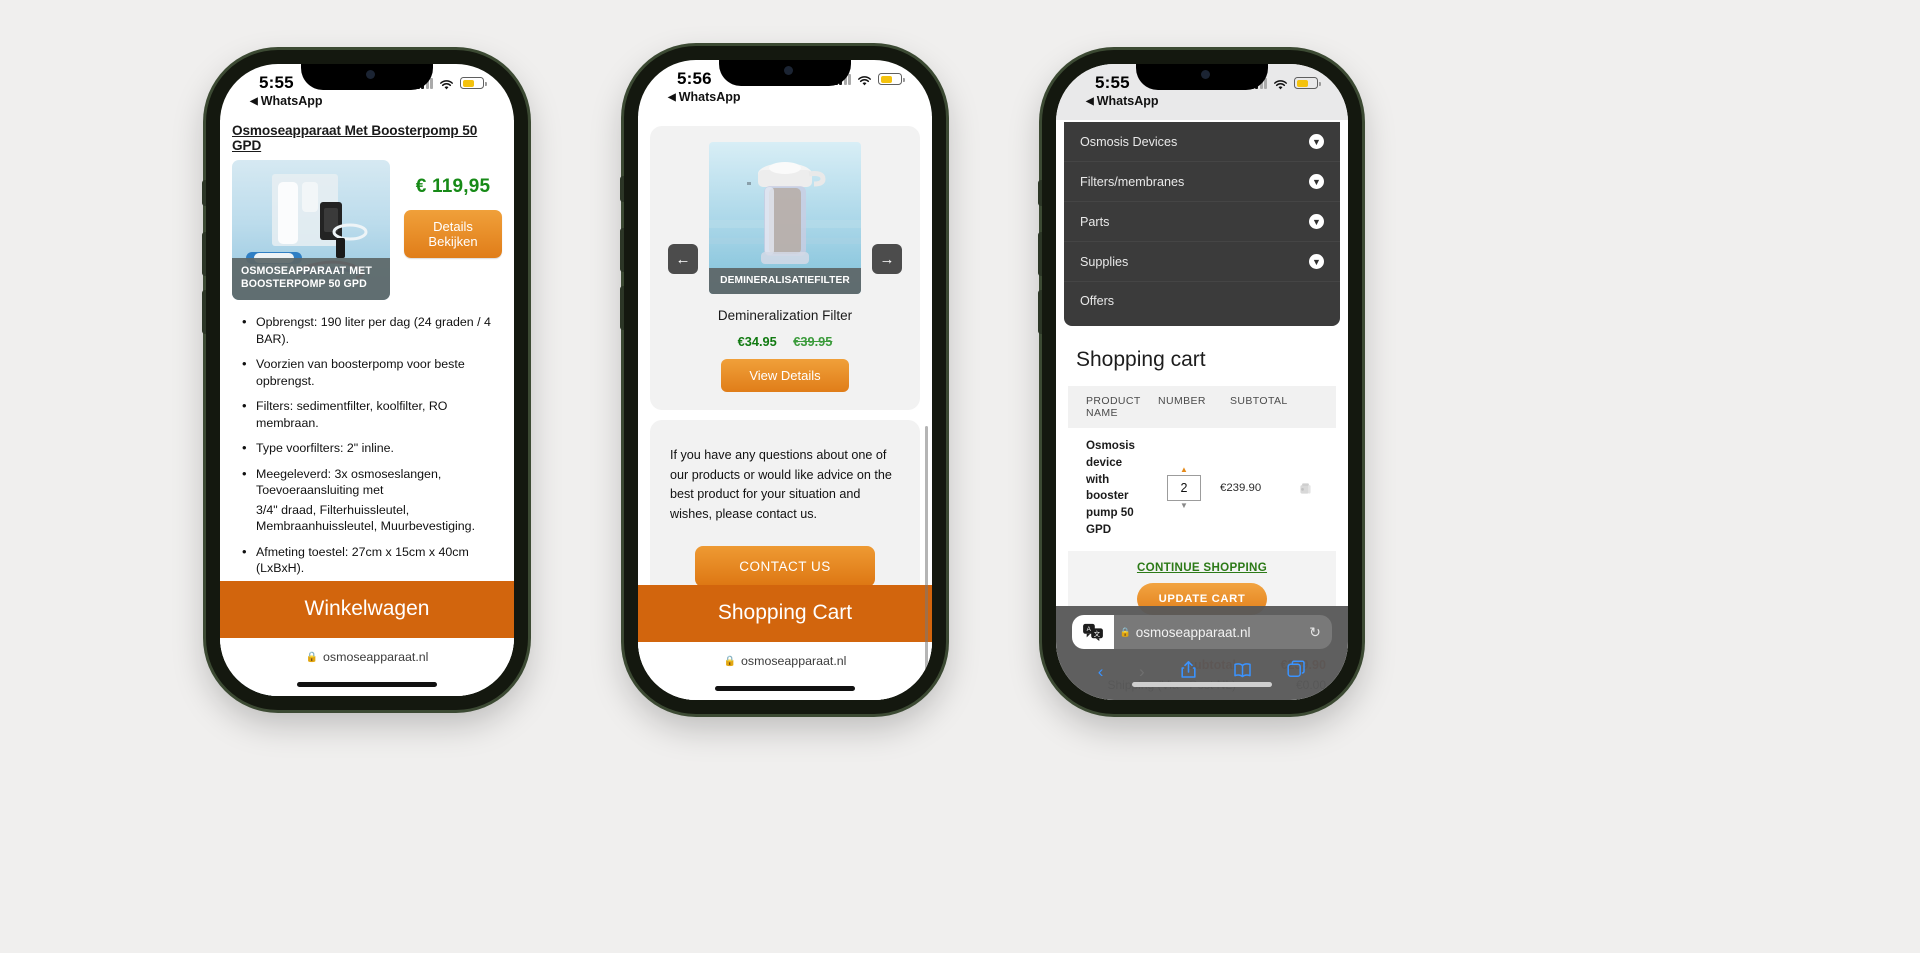 This screenshot has width=1920, height=953. I want to click on column-header-number: NUMBER, so click(1182, 401).